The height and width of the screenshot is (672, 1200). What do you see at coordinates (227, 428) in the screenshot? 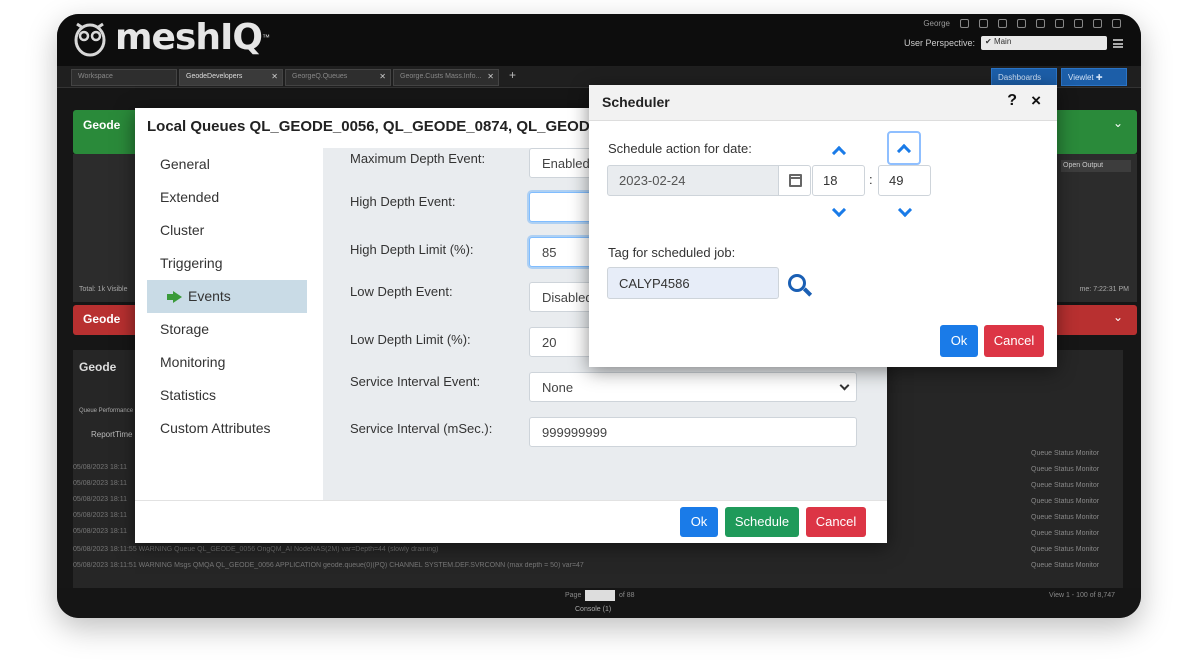
I see `nav-custom-attributes: Custom Attributes` at bounding box center [227, 428].